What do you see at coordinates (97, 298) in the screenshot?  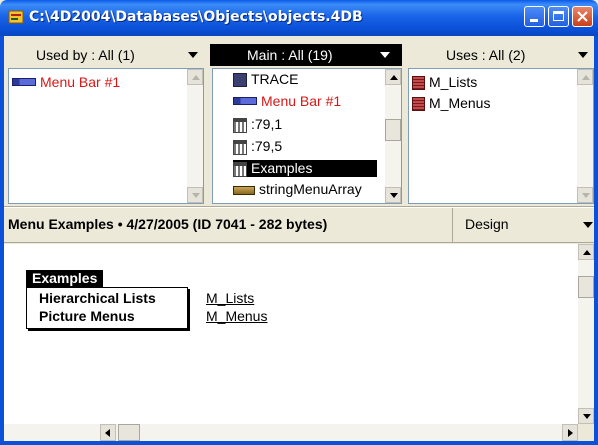 I see `menu-item: Hierarchical Lists` at bounding box center [97, 298].